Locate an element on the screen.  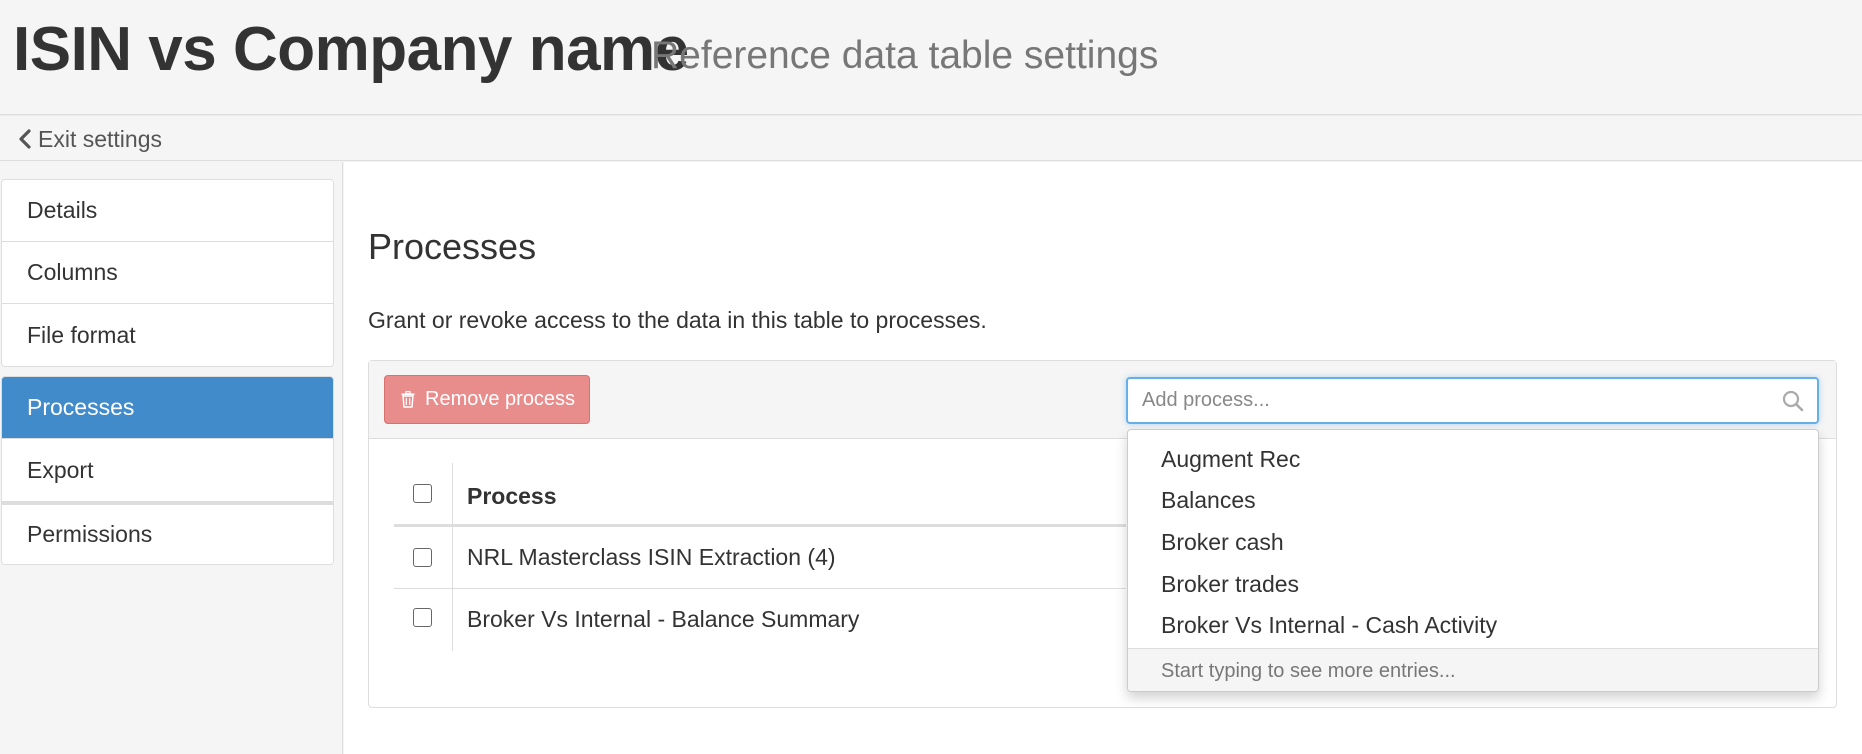
sidebar-item-file-format: File format is located at coordinates (167, 335).